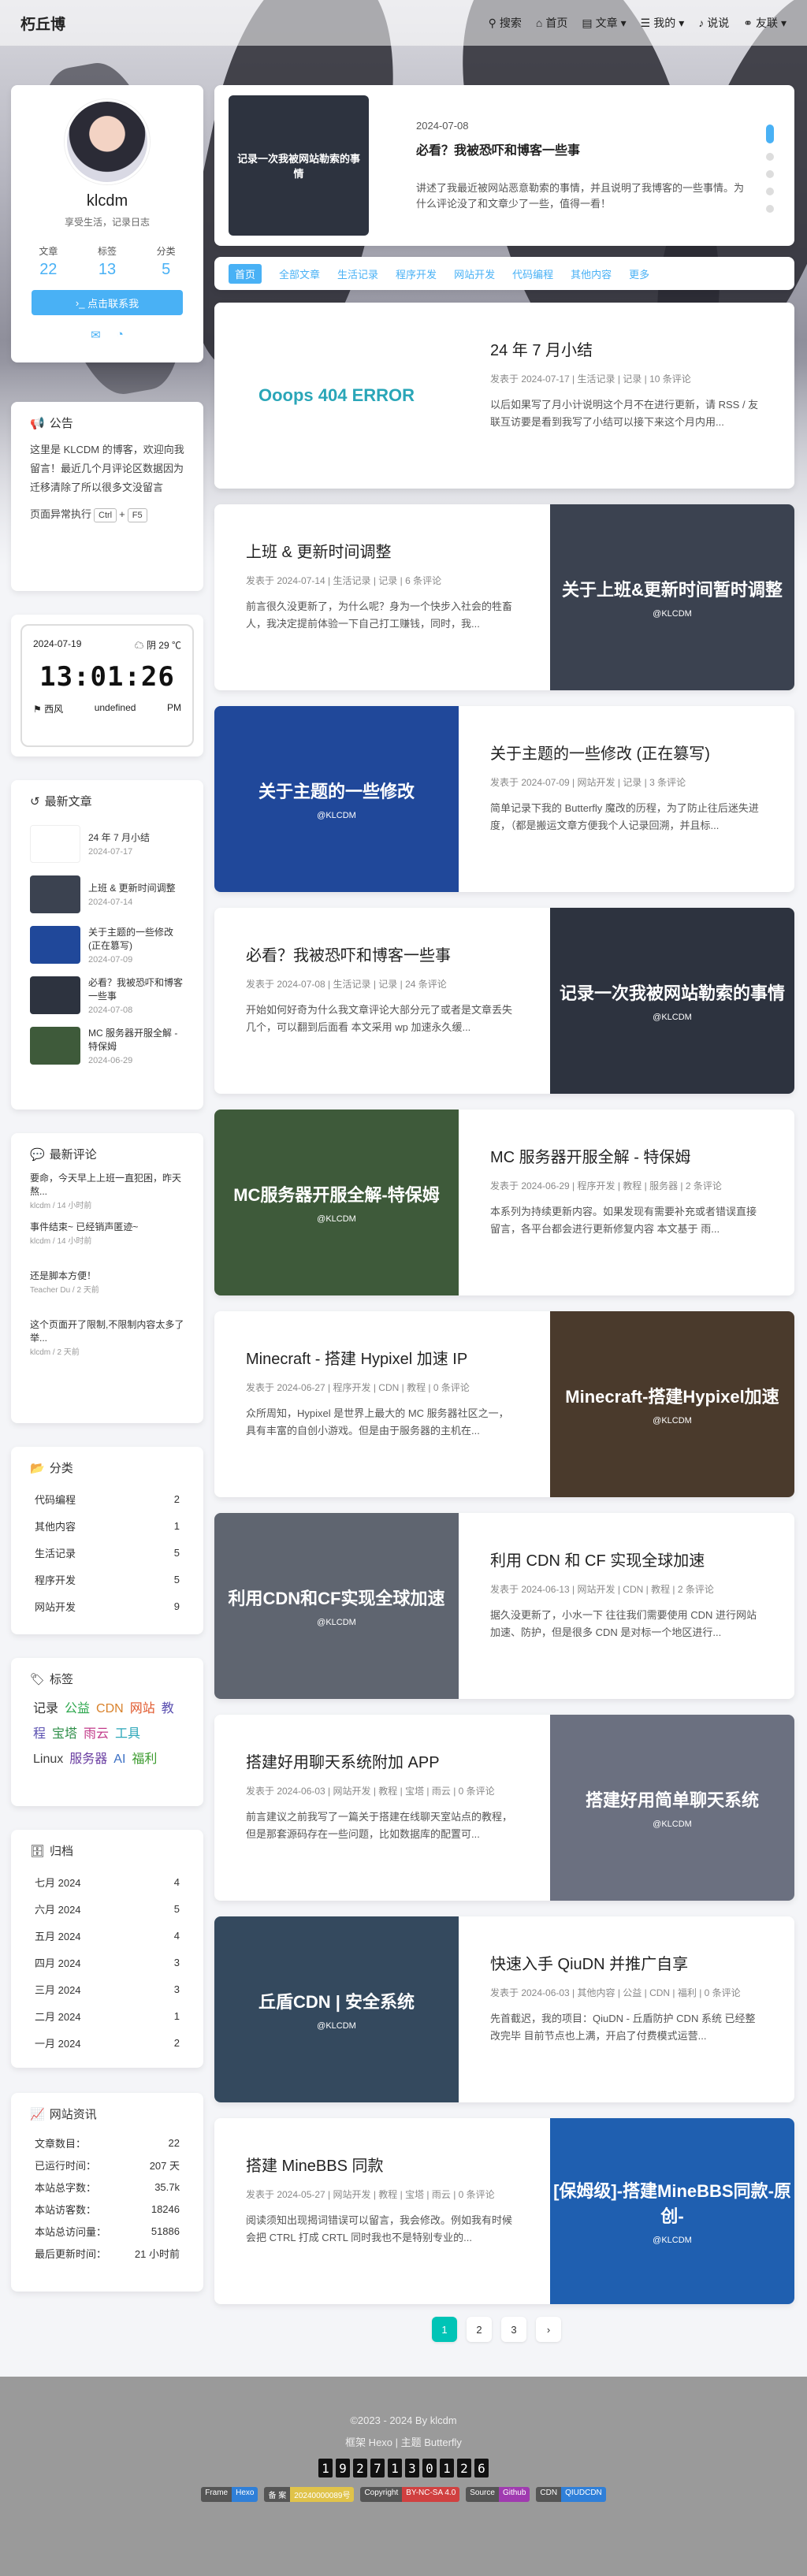 Image resolution: width=807 pixels, height=2576 pixels. I want to click on archive-item: 一月 2024 2, so click(107, 2042).